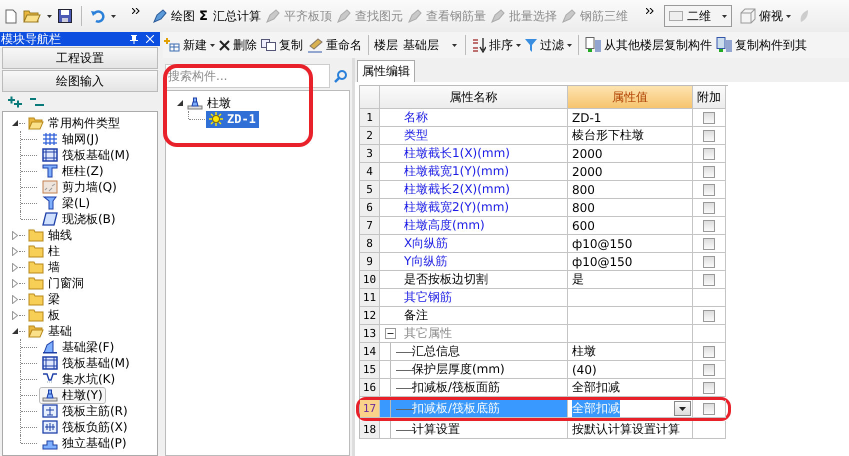 Image resolution: width=849 pixels, height=456 pixels. I want to click on tree-item: 柱墩(Y), so click(72, 395).